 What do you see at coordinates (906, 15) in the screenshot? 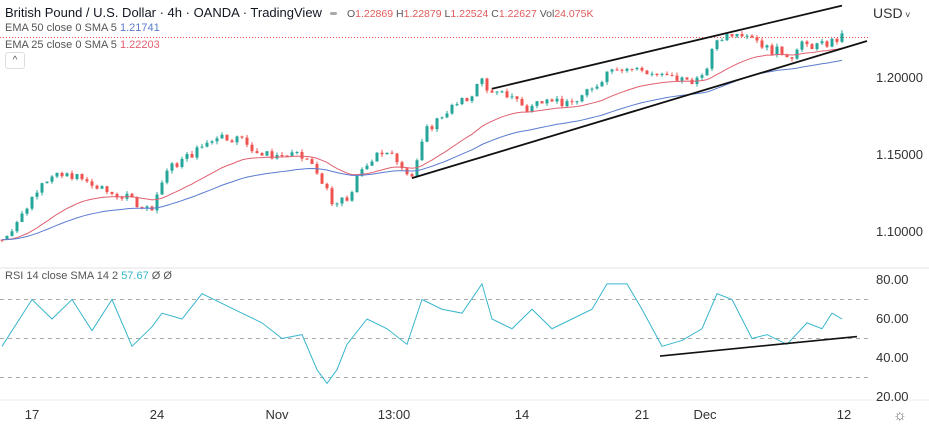
I see `chevron-down-icon: ˅` at bounding box center [906, 15].